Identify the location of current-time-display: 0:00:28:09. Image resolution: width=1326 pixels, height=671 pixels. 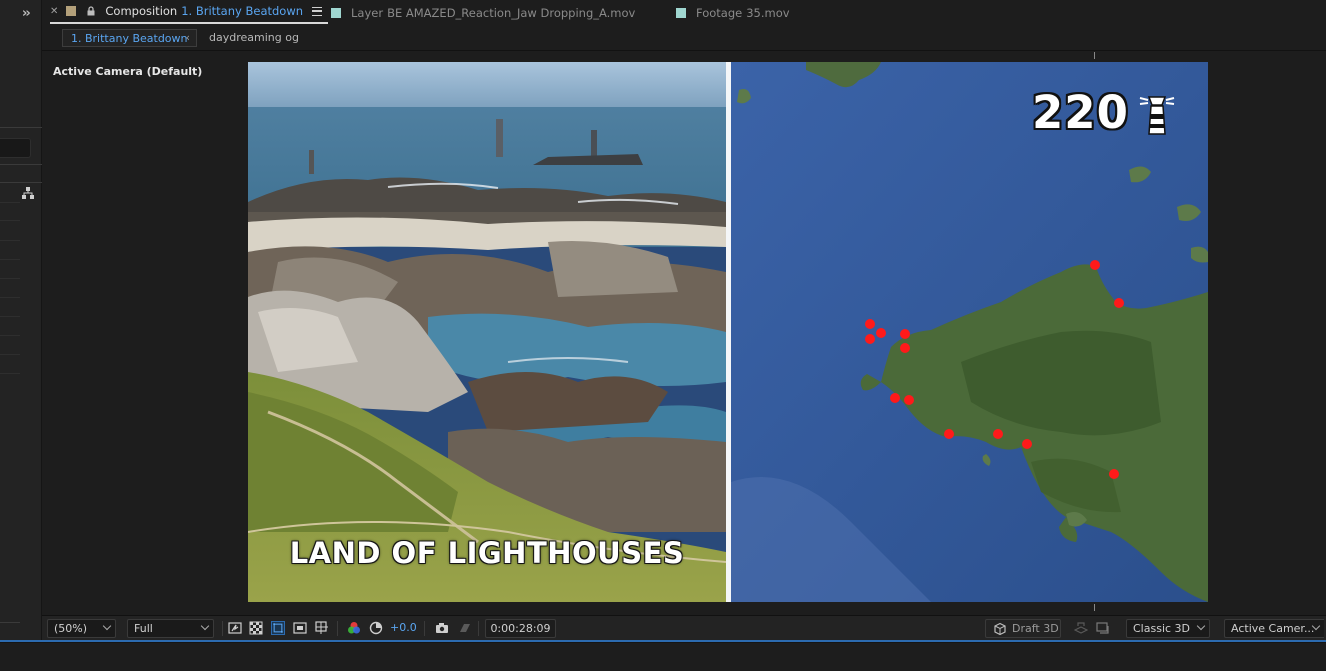
(520, 628).